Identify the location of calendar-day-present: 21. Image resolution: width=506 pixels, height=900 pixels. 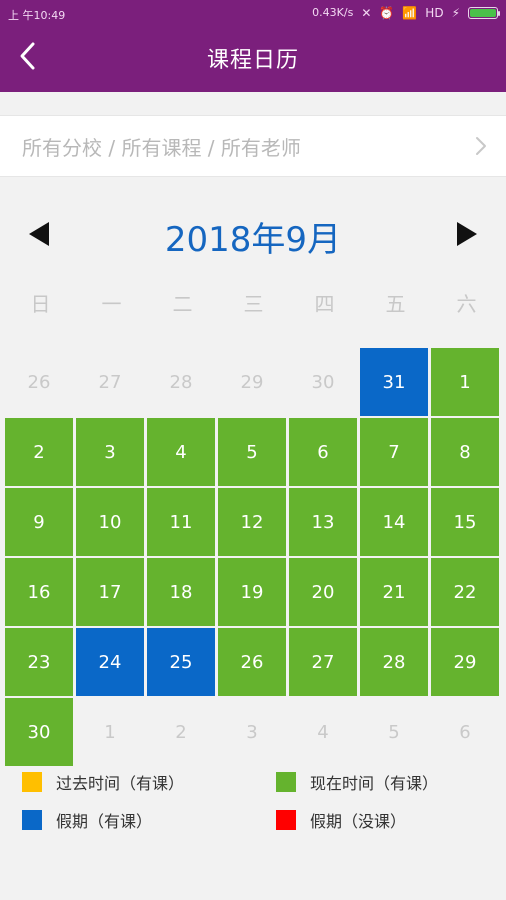
(394, 592).